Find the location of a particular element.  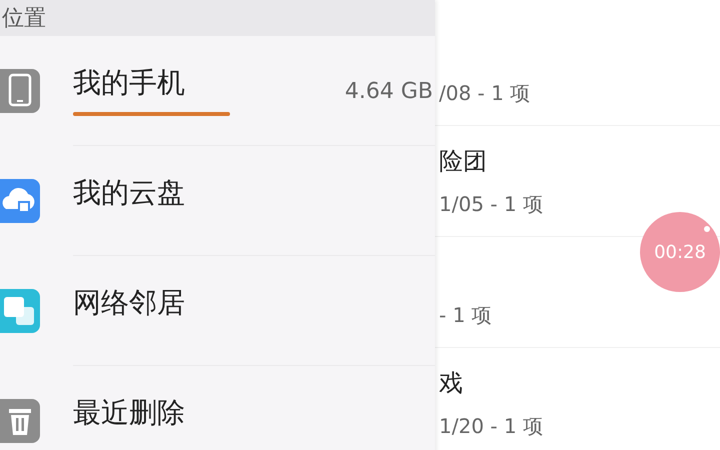

drawer-item: 我的手机 is located at coordinates (129, 83).